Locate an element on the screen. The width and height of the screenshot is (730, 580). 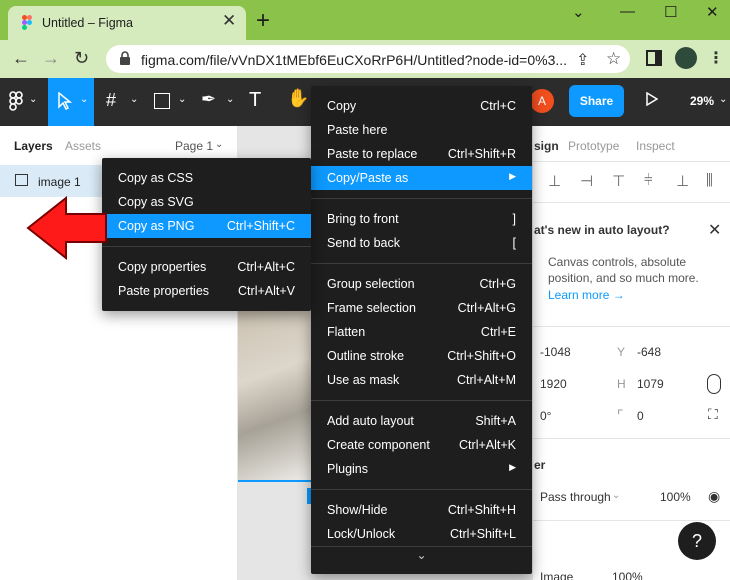
menu-item-send-to-back: Send to back [ is located at coordinates (421, 243).